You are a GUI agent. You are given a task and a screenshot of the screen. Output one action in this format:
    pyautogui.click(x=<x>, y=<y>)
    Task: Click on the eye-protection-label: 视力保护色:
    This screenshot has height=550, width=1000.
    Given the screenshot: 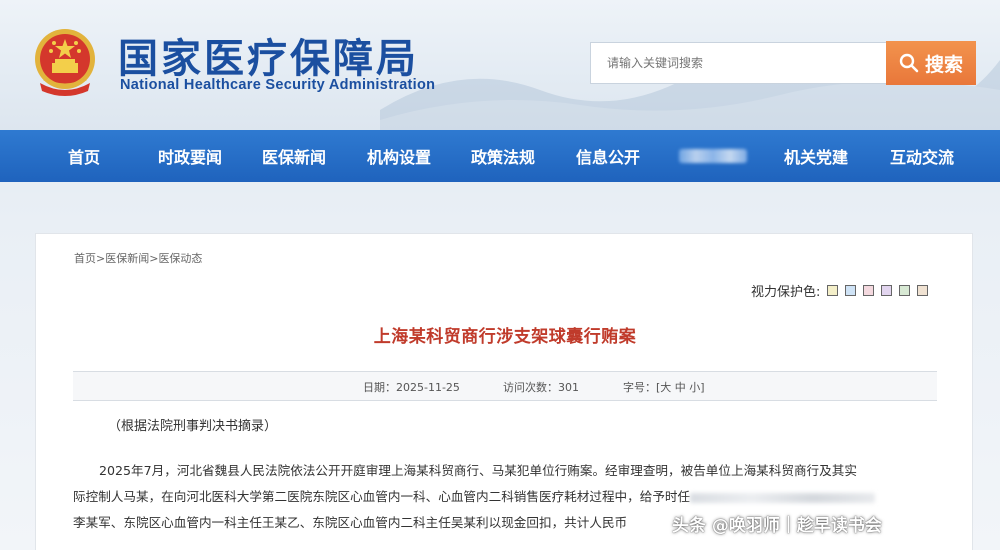 What is the action you would take?
    pyautogui.click(x=786, y=292)
    